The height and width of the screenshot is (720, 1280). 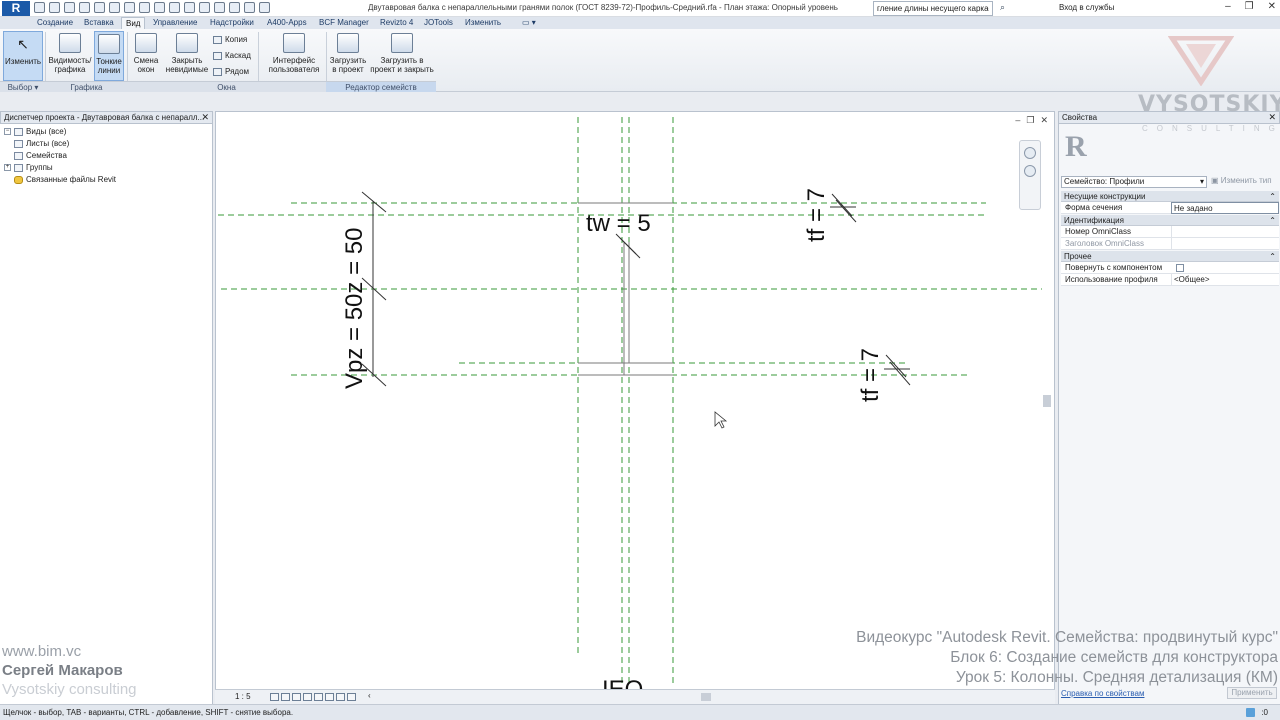 I want to click on visual-style-icon, so click(x=285, y=697).